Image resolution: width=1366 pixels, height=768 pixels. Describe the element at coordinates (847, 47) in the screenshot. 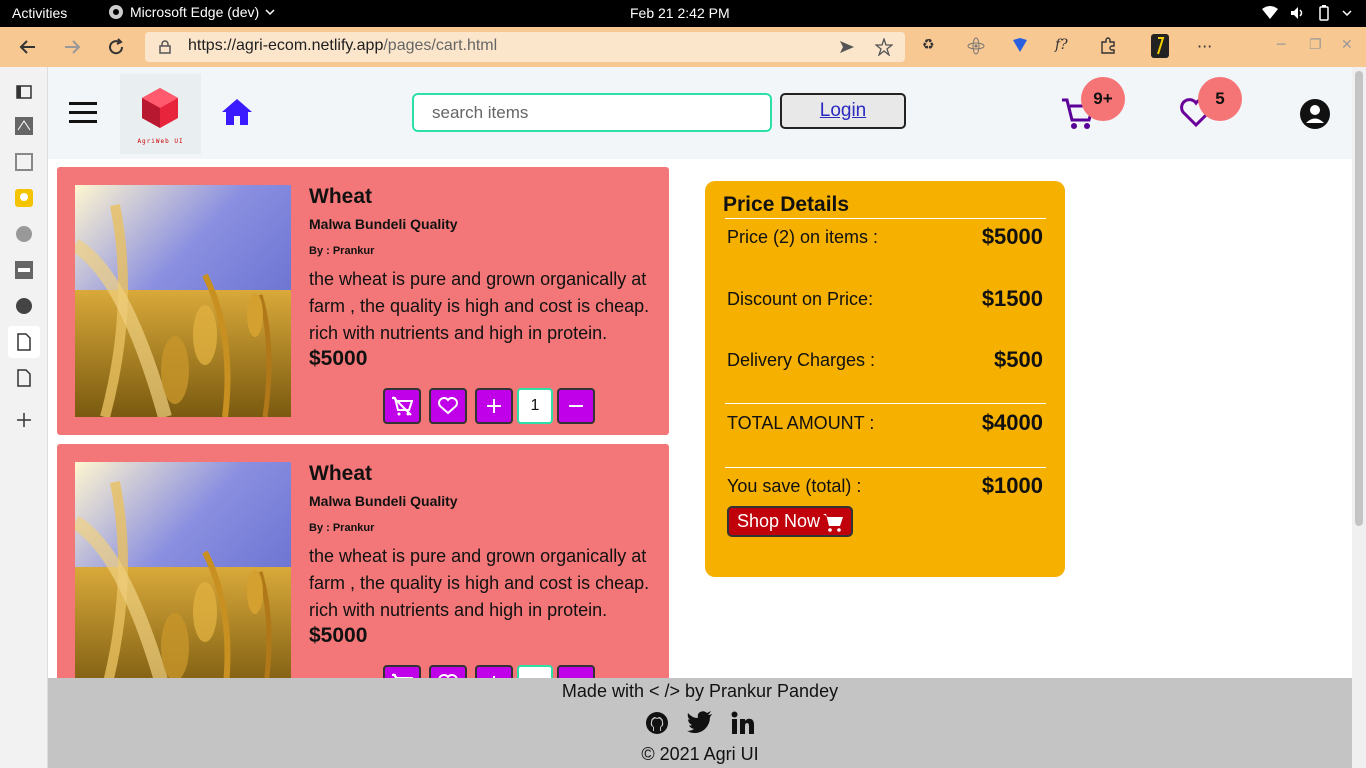

I see `send-icon` at that location.